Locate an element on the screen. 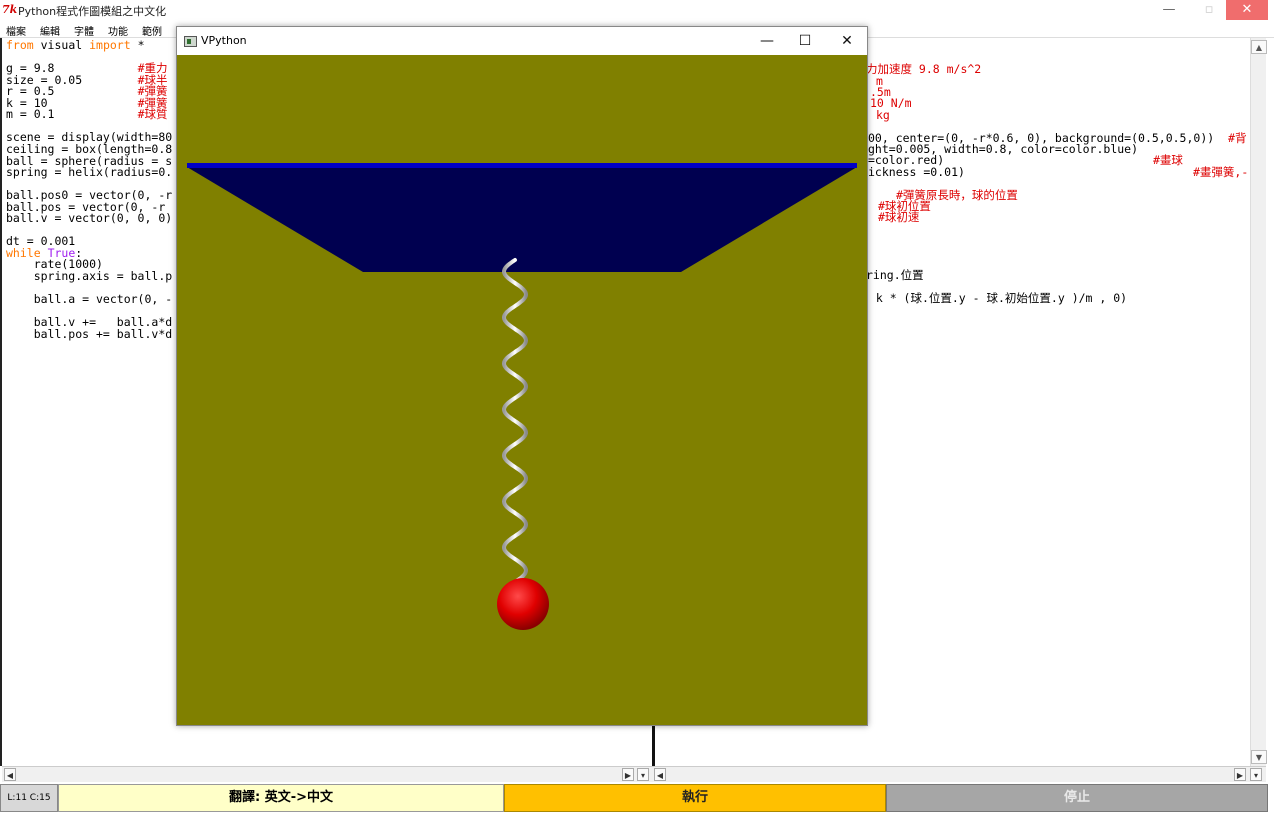 The width and height of the screenshot is (1274, 815). code-text: ring.位置 is located at coordinates (895, 275).